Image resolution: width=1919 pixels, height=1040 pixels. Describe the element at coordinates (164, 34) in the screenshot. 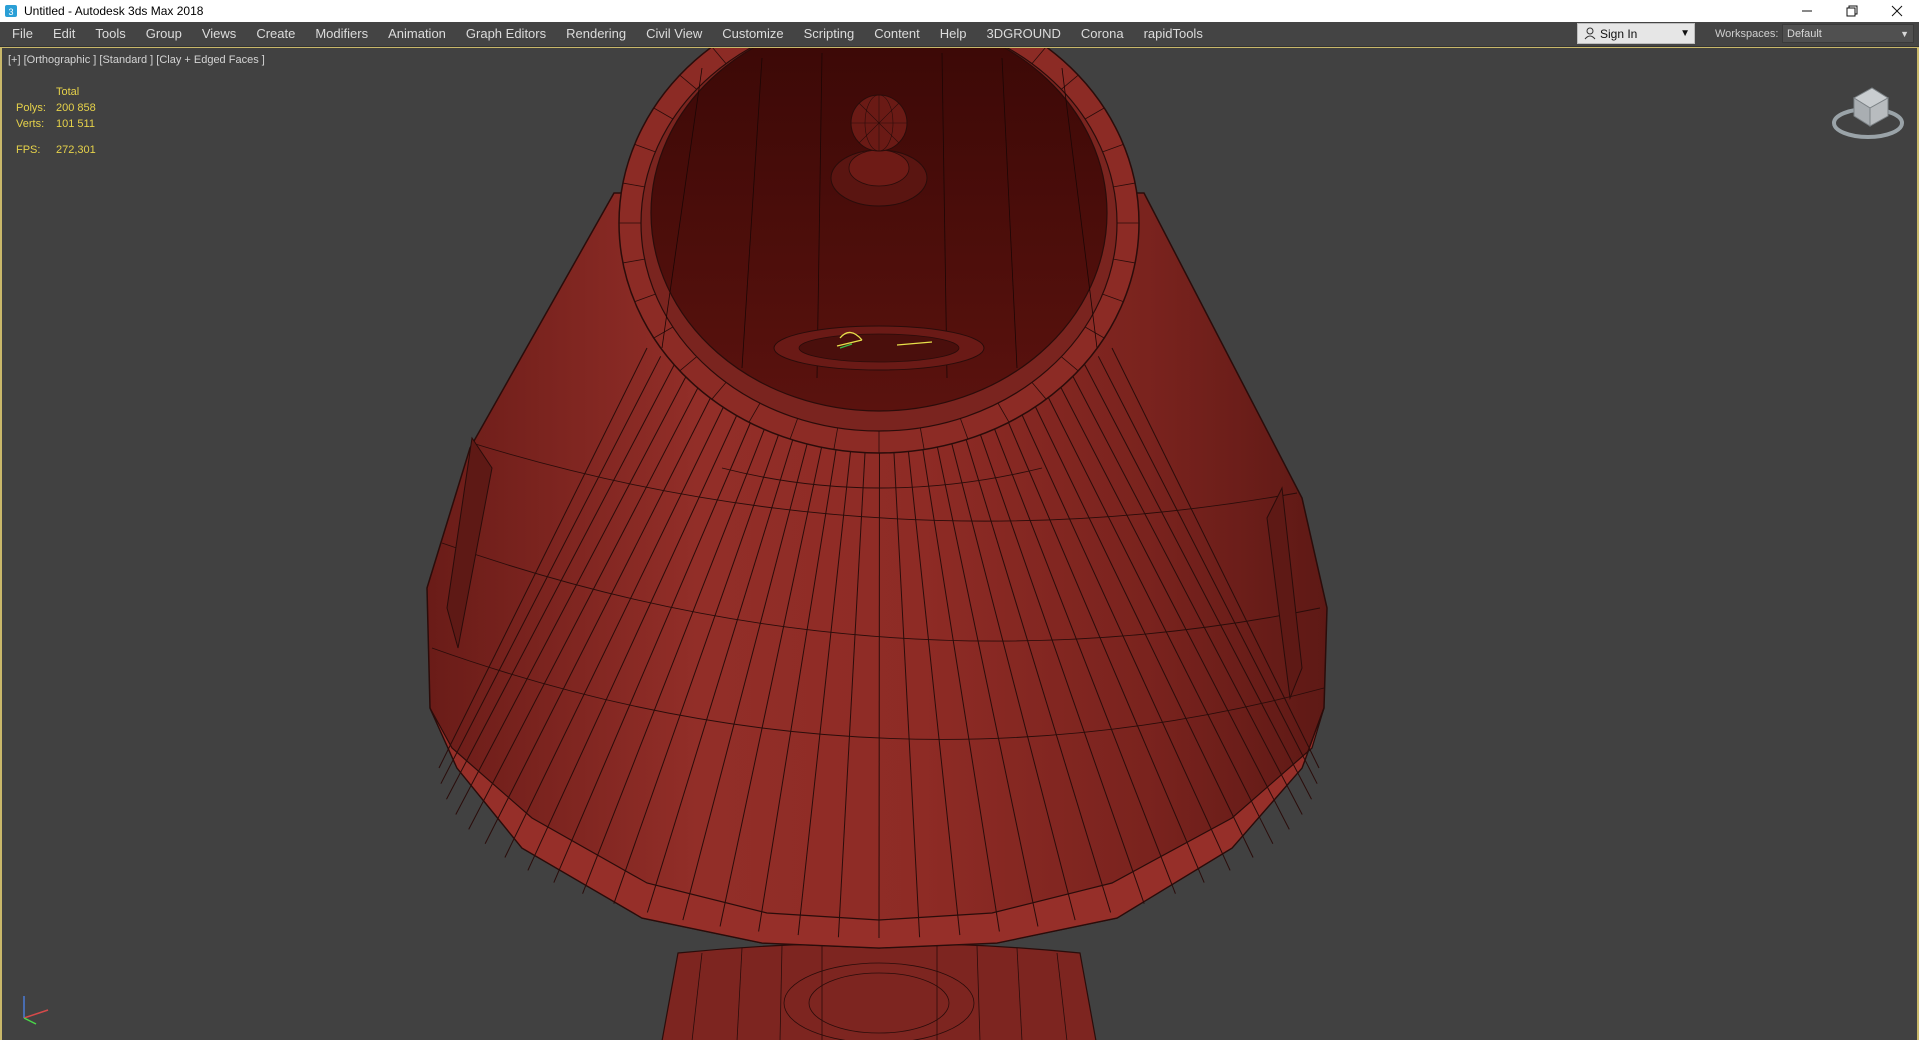

I see `menu-group: Group` at that location.